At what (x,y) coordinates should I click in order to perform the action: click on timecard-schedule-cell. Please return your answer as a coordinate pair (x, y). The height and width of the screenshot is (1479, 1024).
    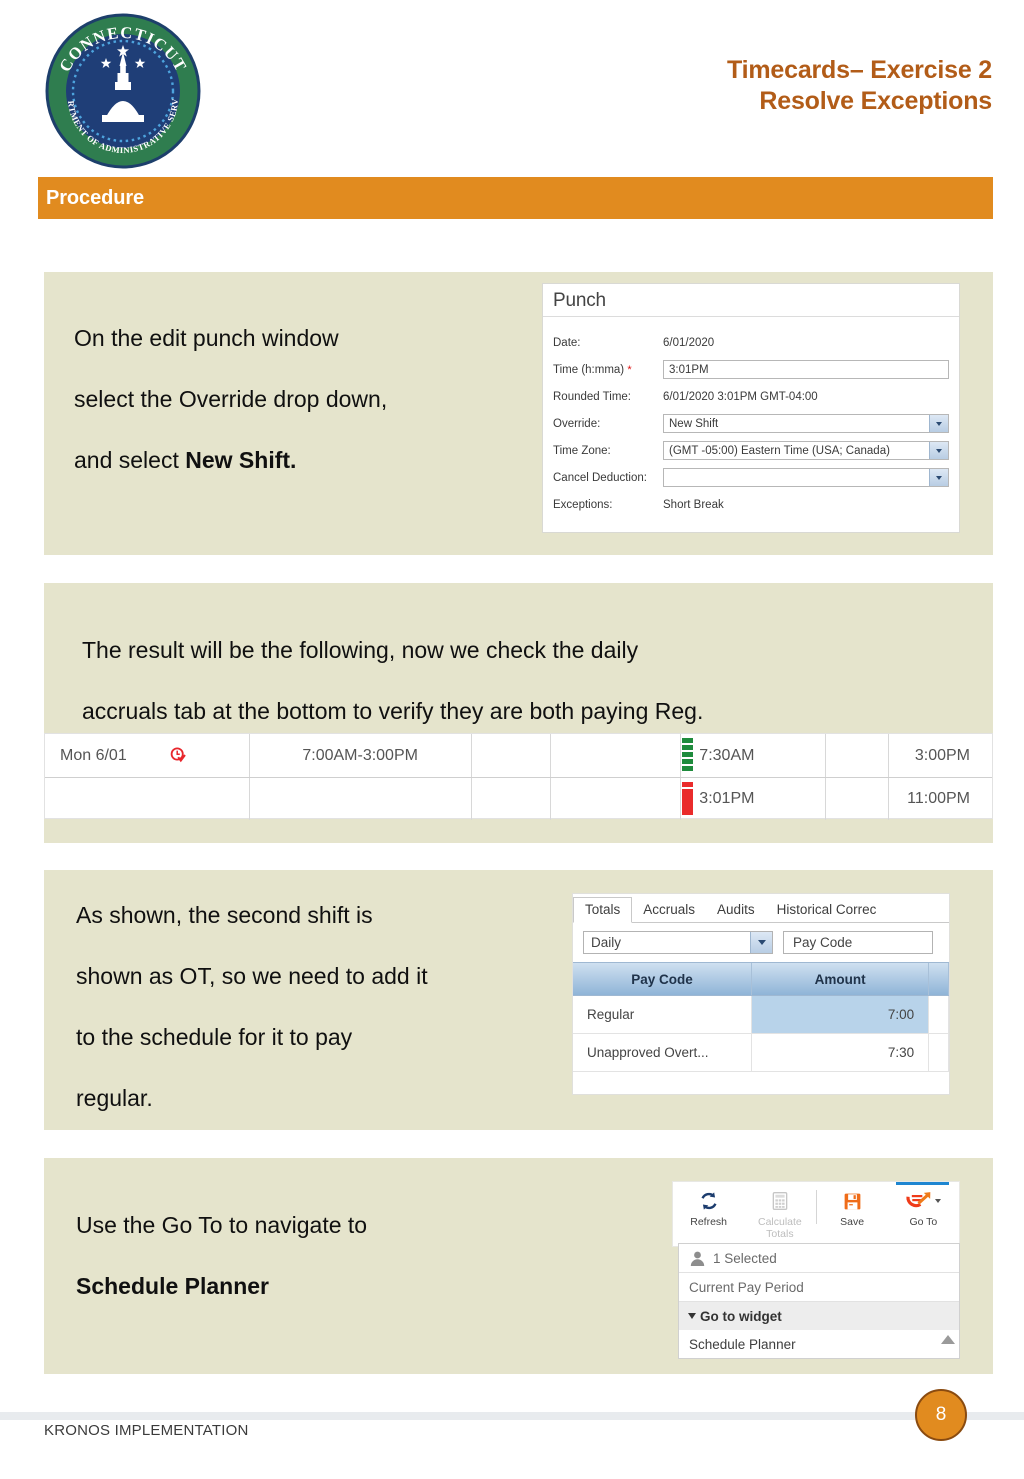
    Looking at the image, I should click on (361, 799).